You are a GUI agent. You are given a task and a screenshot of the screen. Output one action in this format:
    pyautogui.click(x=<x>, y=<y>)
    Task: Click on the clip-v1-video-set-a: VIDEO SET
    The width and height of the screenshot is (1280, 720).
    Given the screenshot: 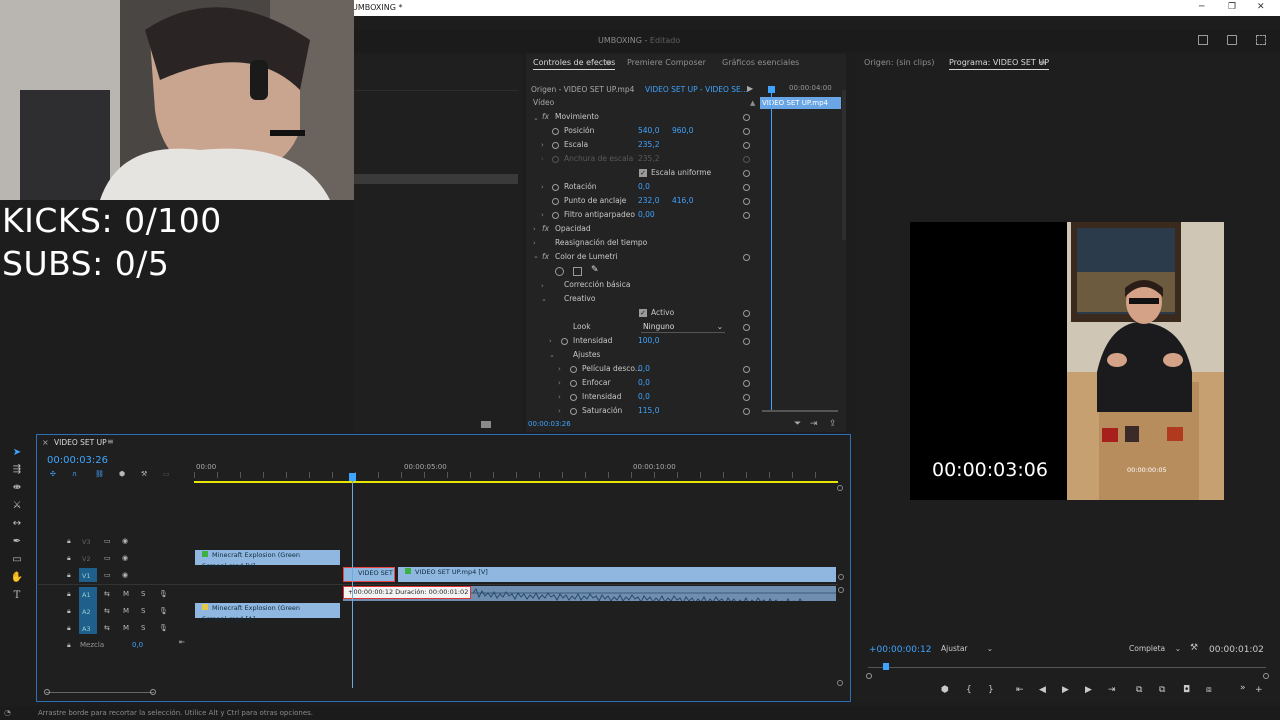 What is the action you would take?
    pyautogui.click(x=369, y=574)
    